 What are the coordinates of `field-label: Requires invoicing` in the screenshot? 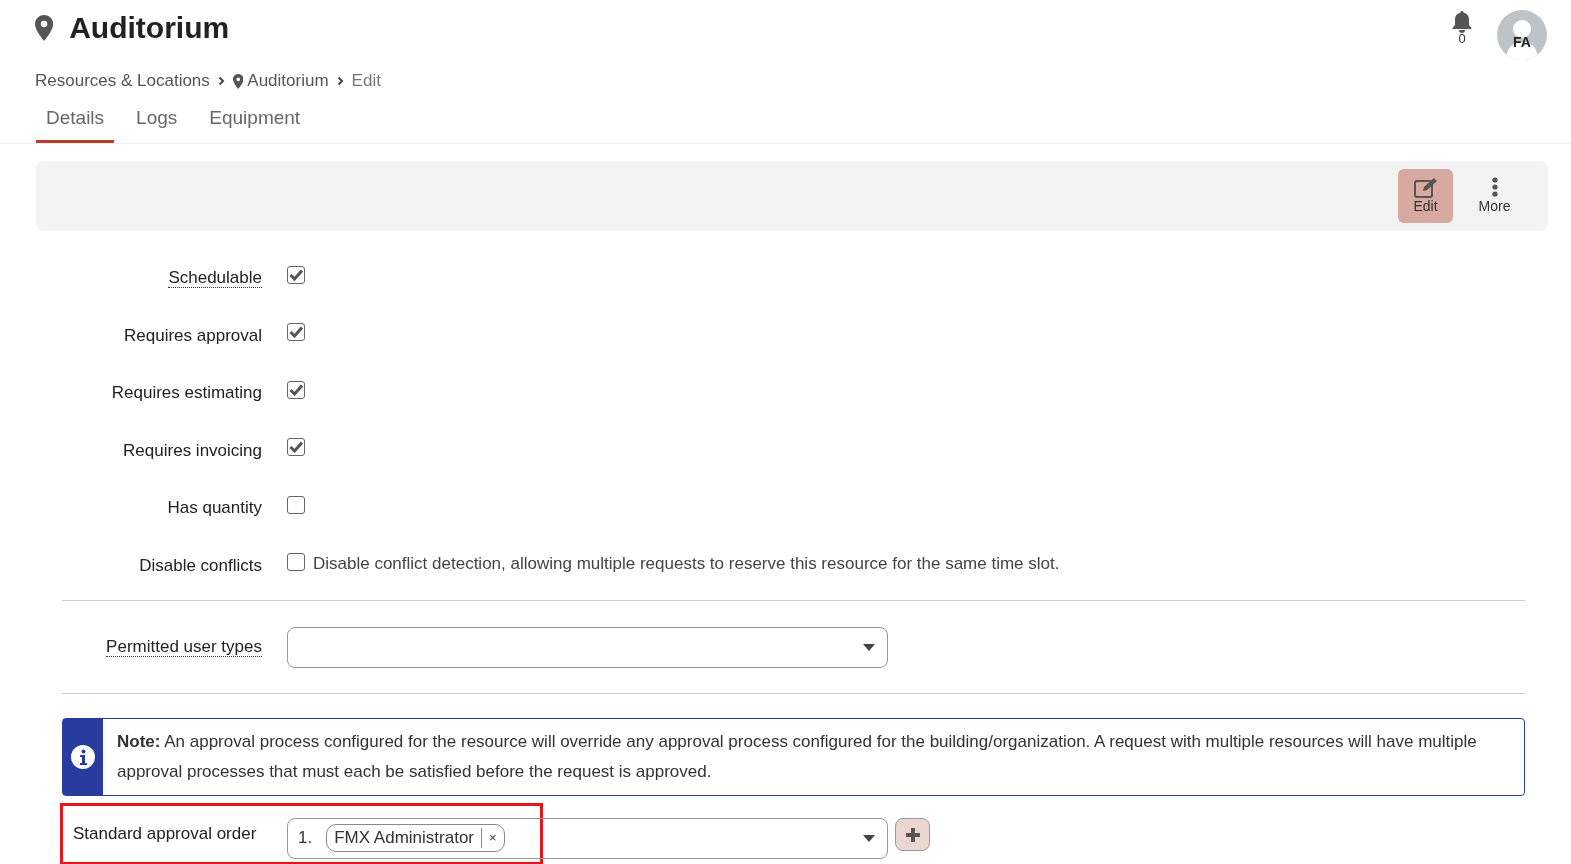 It's located at (192, 450).